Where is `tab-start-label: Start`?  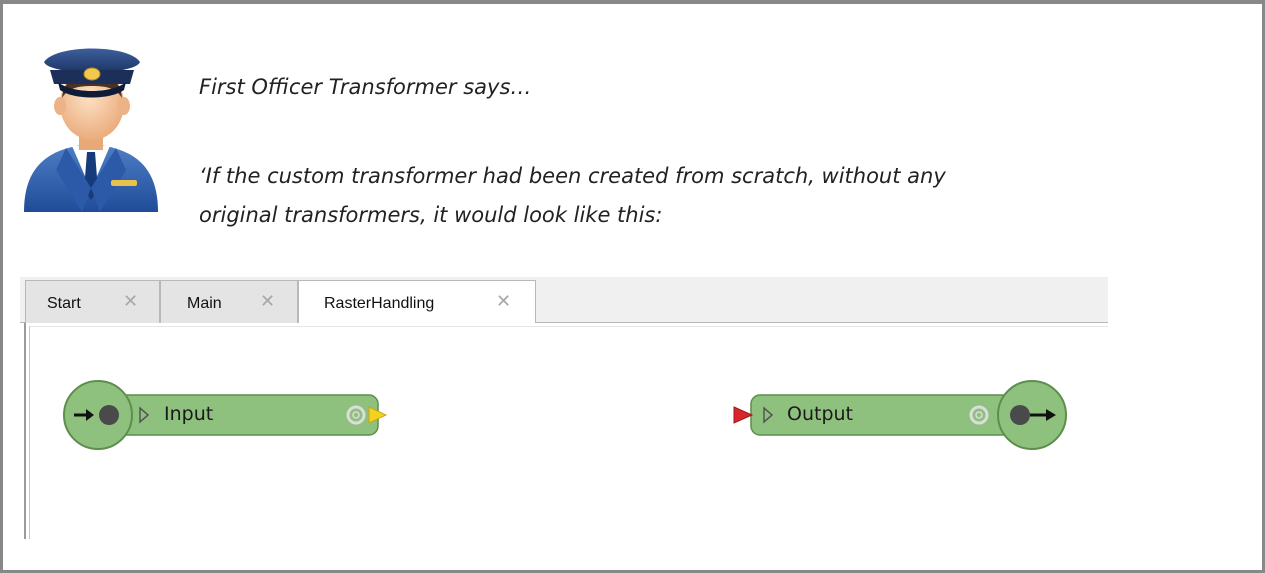 tab-start-label: Start is located at coordinates (64, 303).